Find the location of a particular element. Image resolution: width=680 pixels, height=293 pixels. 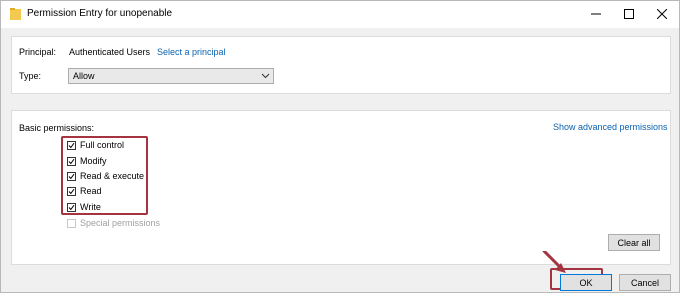

read-execute-label: Read & execute is located at coordinates (112, 176).